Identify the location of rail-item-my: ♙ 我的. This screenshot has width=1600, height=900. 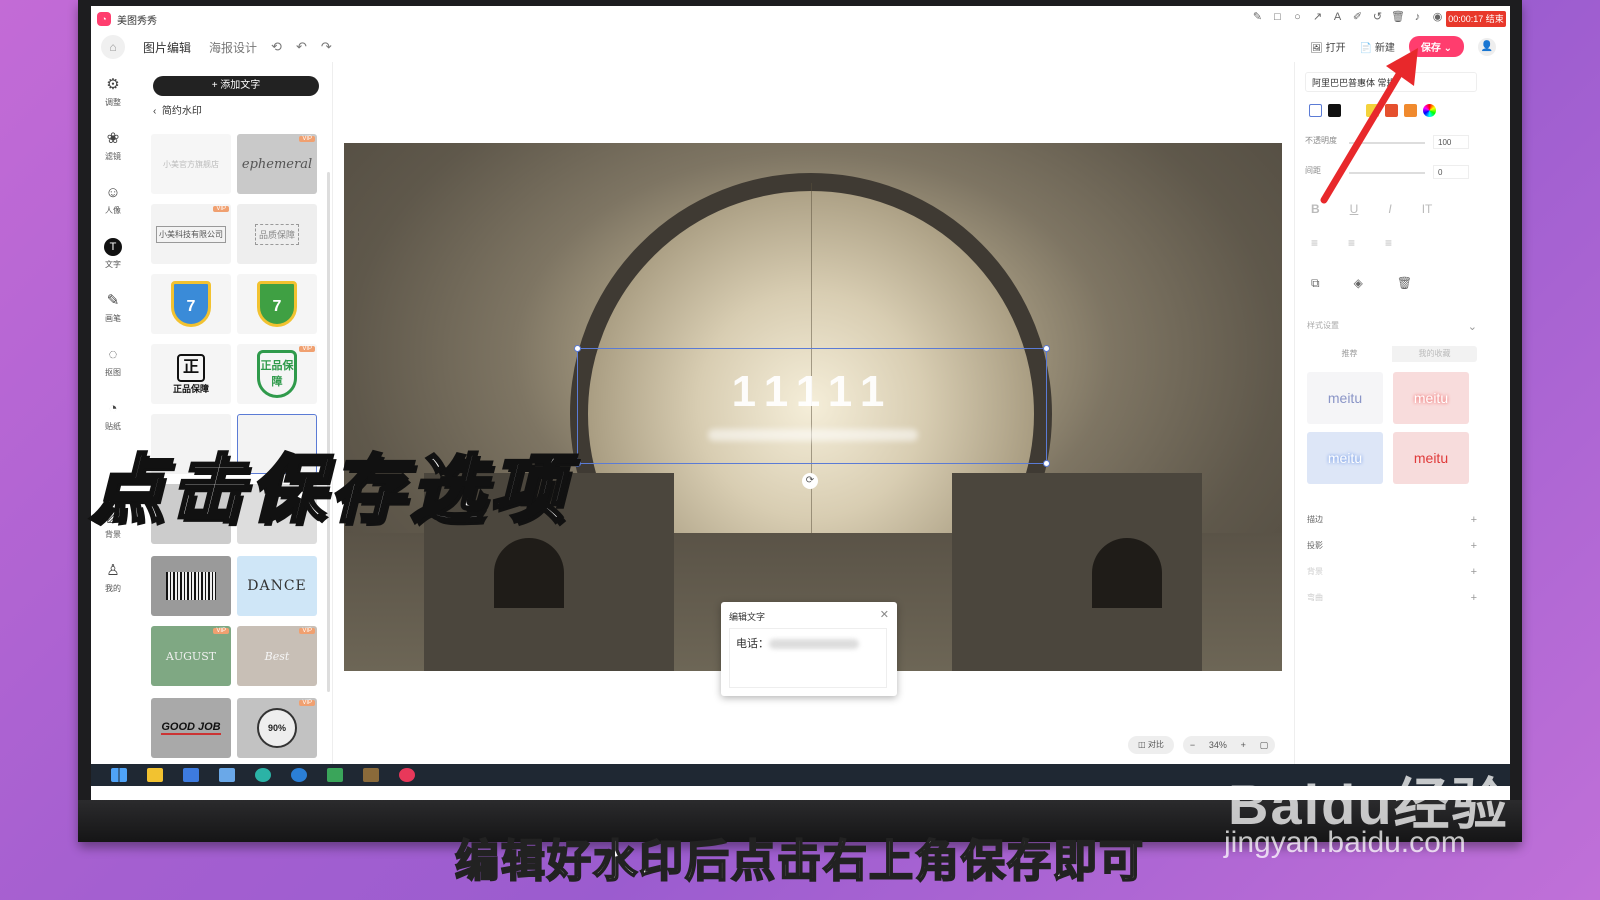
(113, 578).